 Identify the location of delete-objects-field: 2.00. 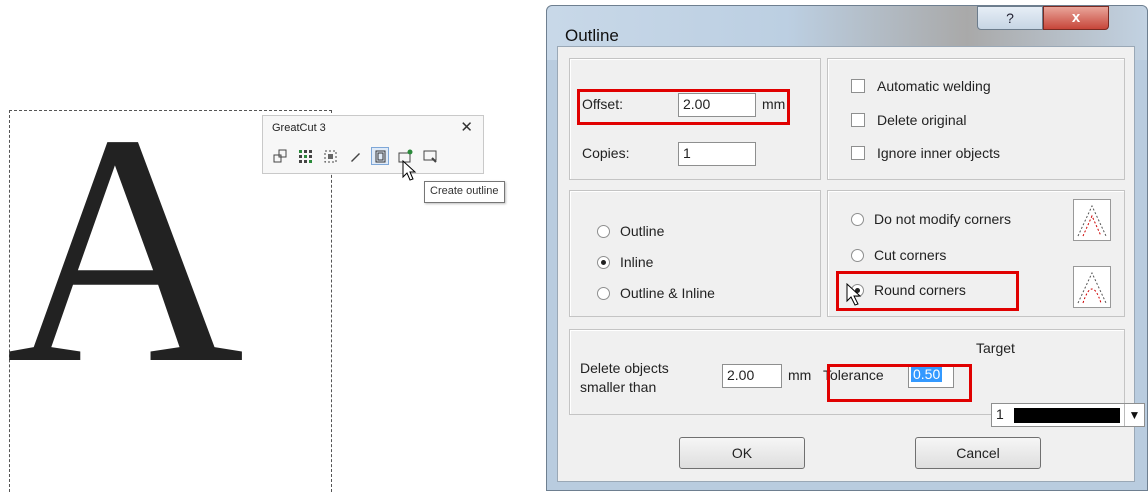
(752, 376).